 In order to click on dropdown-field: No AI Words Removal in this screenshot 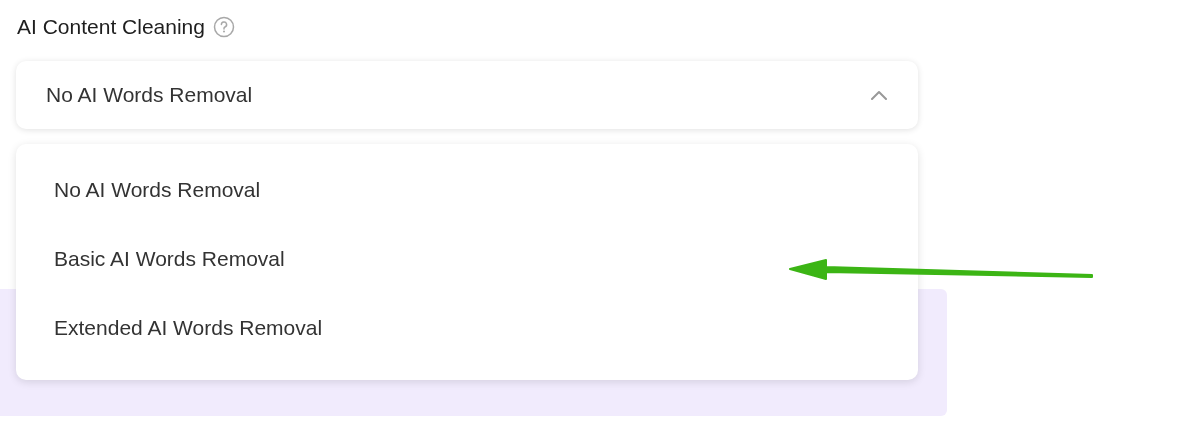, I will do `click(467, 95)`.